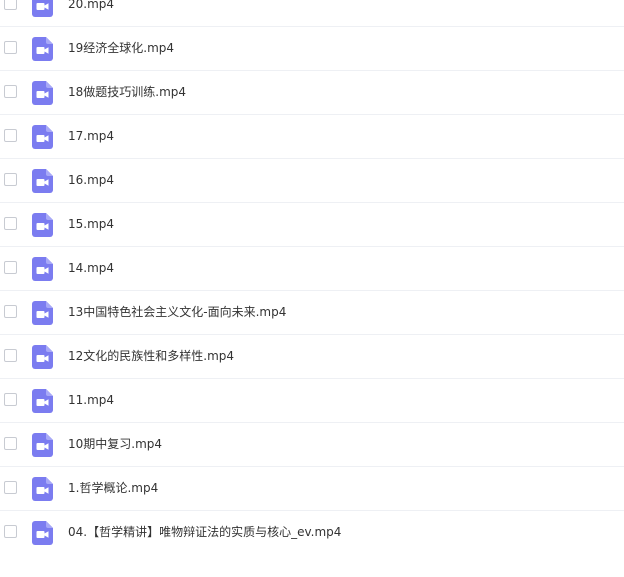 The image size is (624, 577). What do you see at coordinates (115, 444) in the screenshot?
I see `file-name: 10期中复习.mp4` at bounding box center [115, 444].